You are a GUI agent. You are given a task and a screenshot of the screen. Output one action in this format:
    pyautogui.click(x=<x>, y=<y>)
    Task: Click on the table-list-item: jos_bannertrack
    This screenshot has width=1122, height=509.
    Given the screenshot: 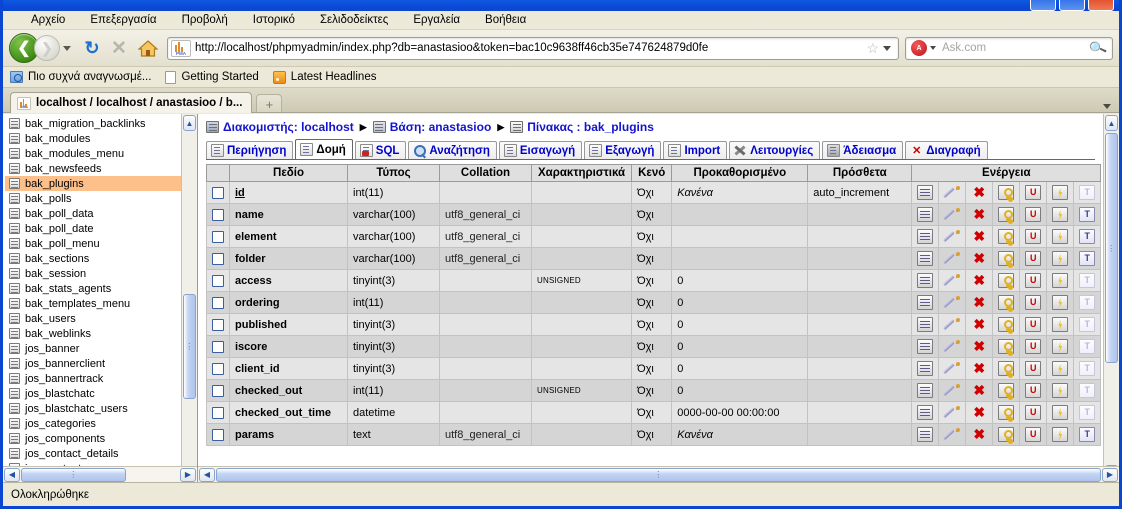 What is the action you would take?
    pyautogui.click(x=101, y=378)
    